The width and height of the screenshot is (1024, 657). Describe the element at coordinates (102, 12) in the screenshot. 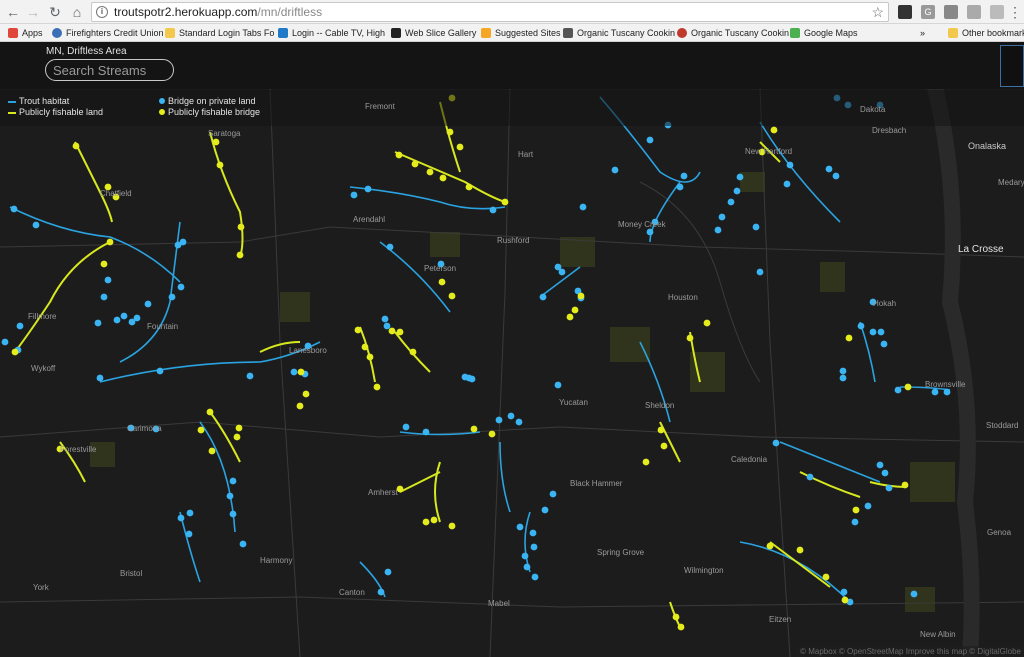

I see `info-icon: i` at that location.